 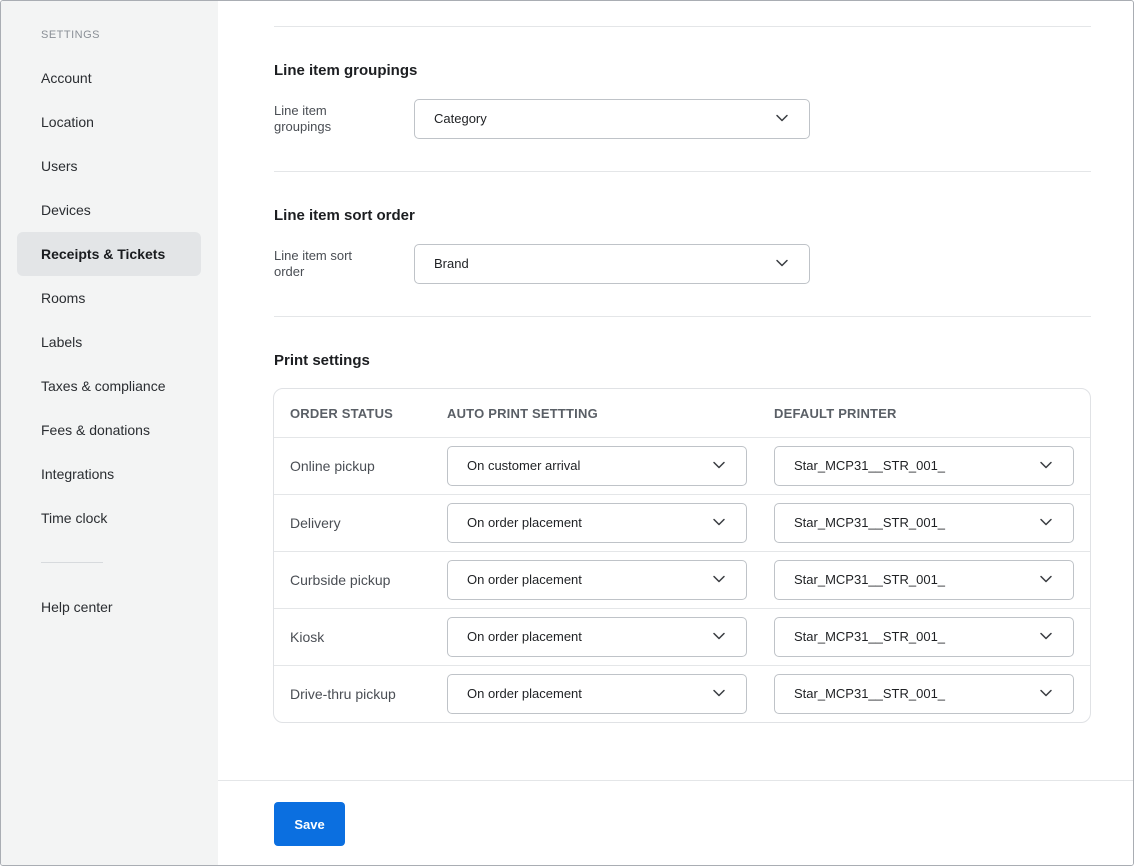 What do you see at coordinates (109, 386) in the screenshot?
I see `sidebar-item-taxes-compliance: Taxes & compliance` at bounding box center [109, 386].